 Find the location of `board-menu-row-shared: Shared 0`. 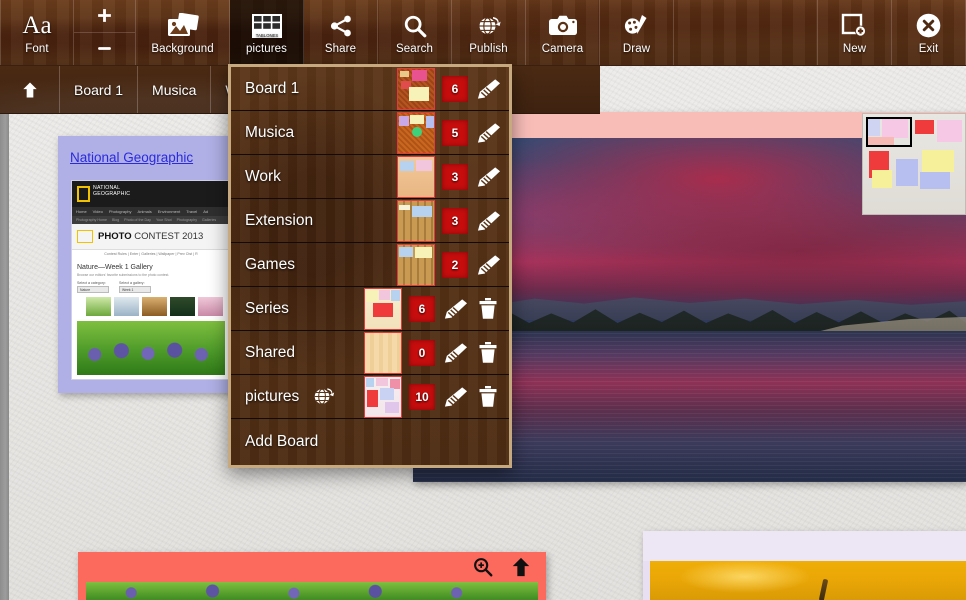

board-menu-row-shared: Shared 0 is located at coordinates (370, 353).